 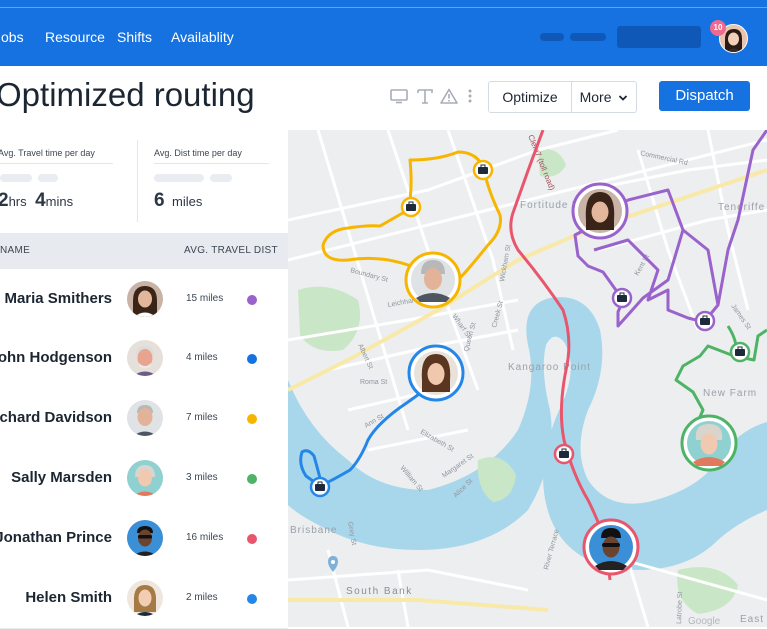 I want to click on travel-distance: 15 miles, so click(x=205, y=298).